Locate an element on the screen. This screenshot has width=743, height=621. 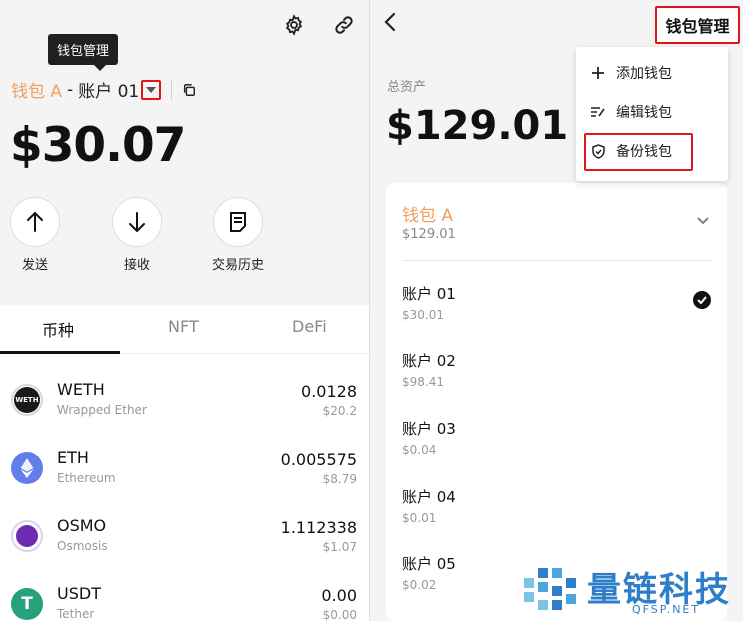
history-label: 交易历史 is located at coordinates (237, 265).